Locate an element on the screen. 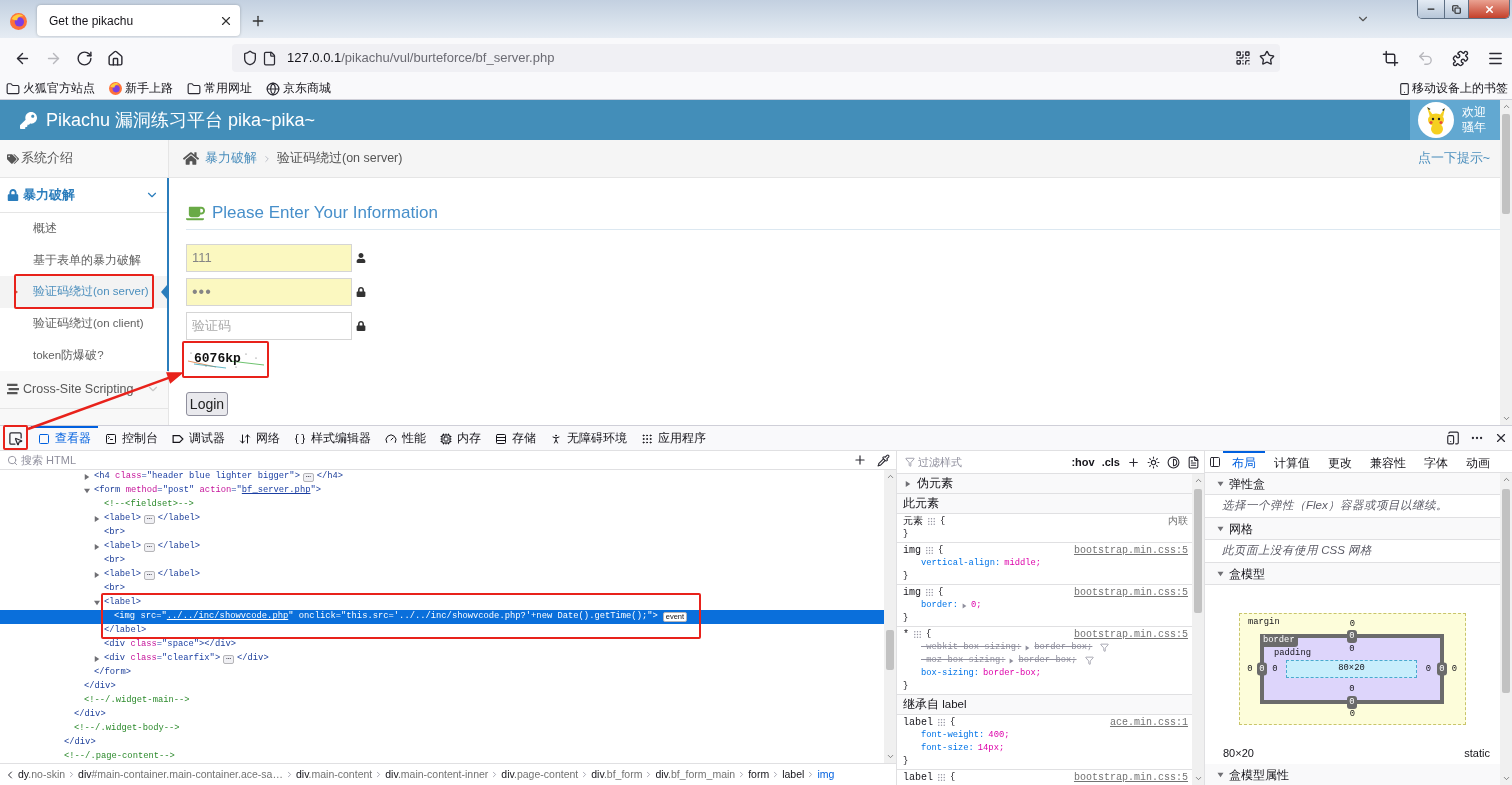 This screenshot has width=1512, height=785. section-toggle: 盒模型属性 is located at coordinates (1352, 774).